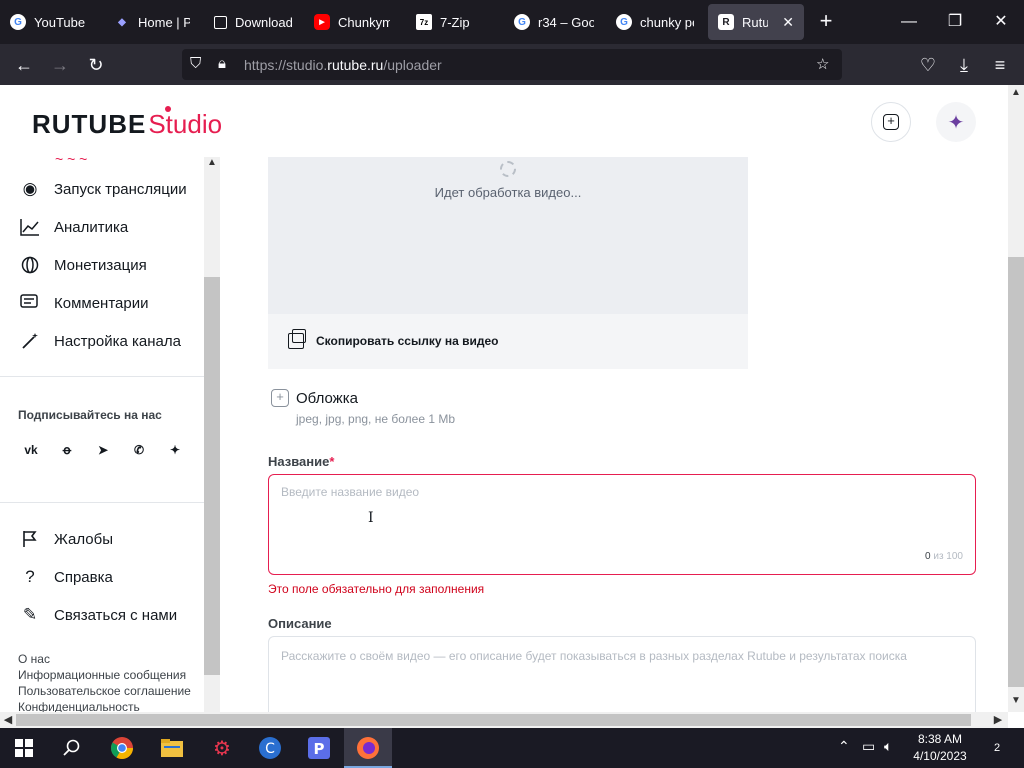 This screenshot has width=1024, height=768. What do you see at coordinates (622, 524) in the screenshot?
I see `title-field: 0 из 100` at bounding box center [622, 524].